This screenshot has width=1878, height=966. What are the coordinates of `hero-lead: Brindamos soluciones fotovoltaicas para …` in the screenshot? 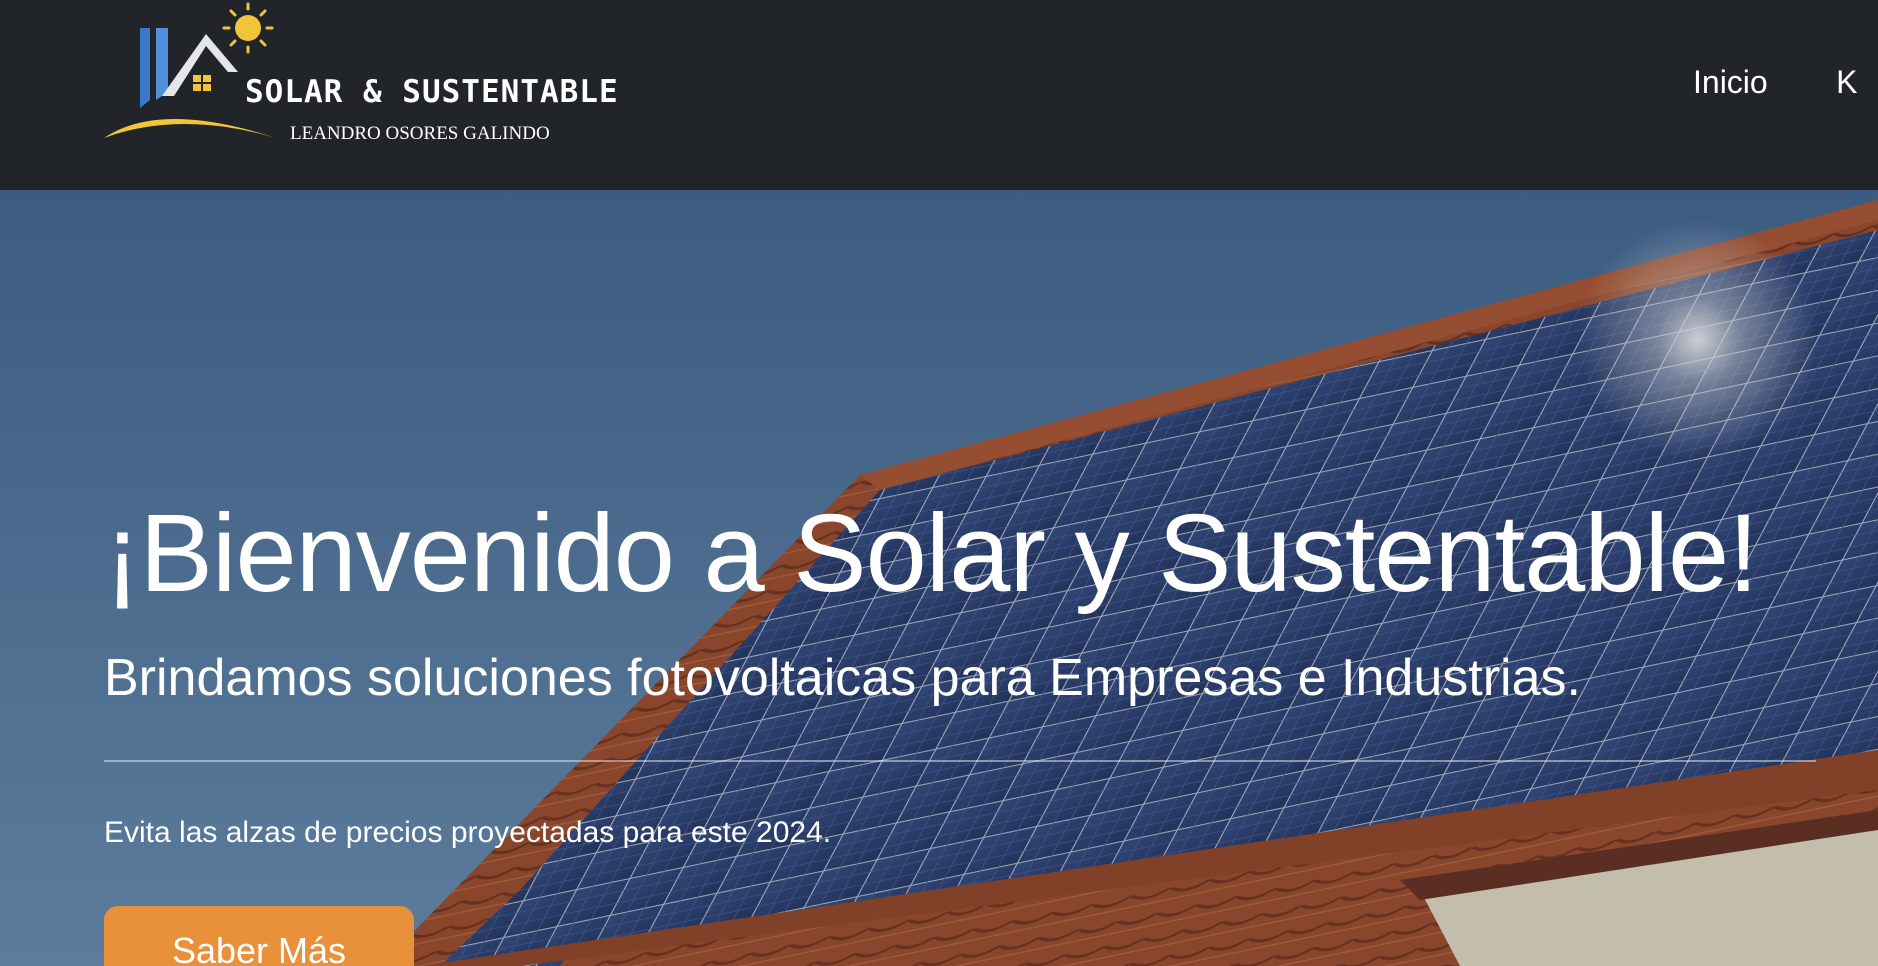 It's located at (842, 678).